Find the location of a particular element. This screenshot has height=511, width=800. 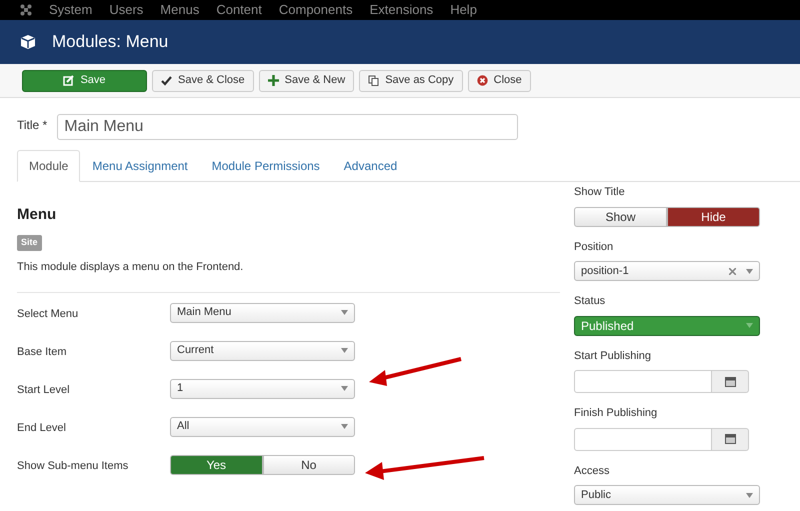

clear-icon is located at coordinates (732, 271).